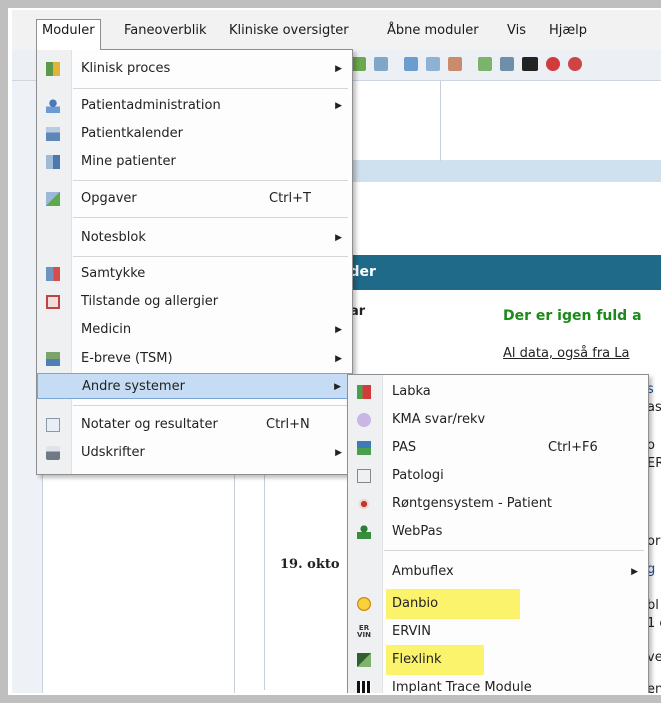 The image size is (661, 703). I want to click on menu-item-tilstande-og-allergier: Tilstande og allergier, so click(194, 302).